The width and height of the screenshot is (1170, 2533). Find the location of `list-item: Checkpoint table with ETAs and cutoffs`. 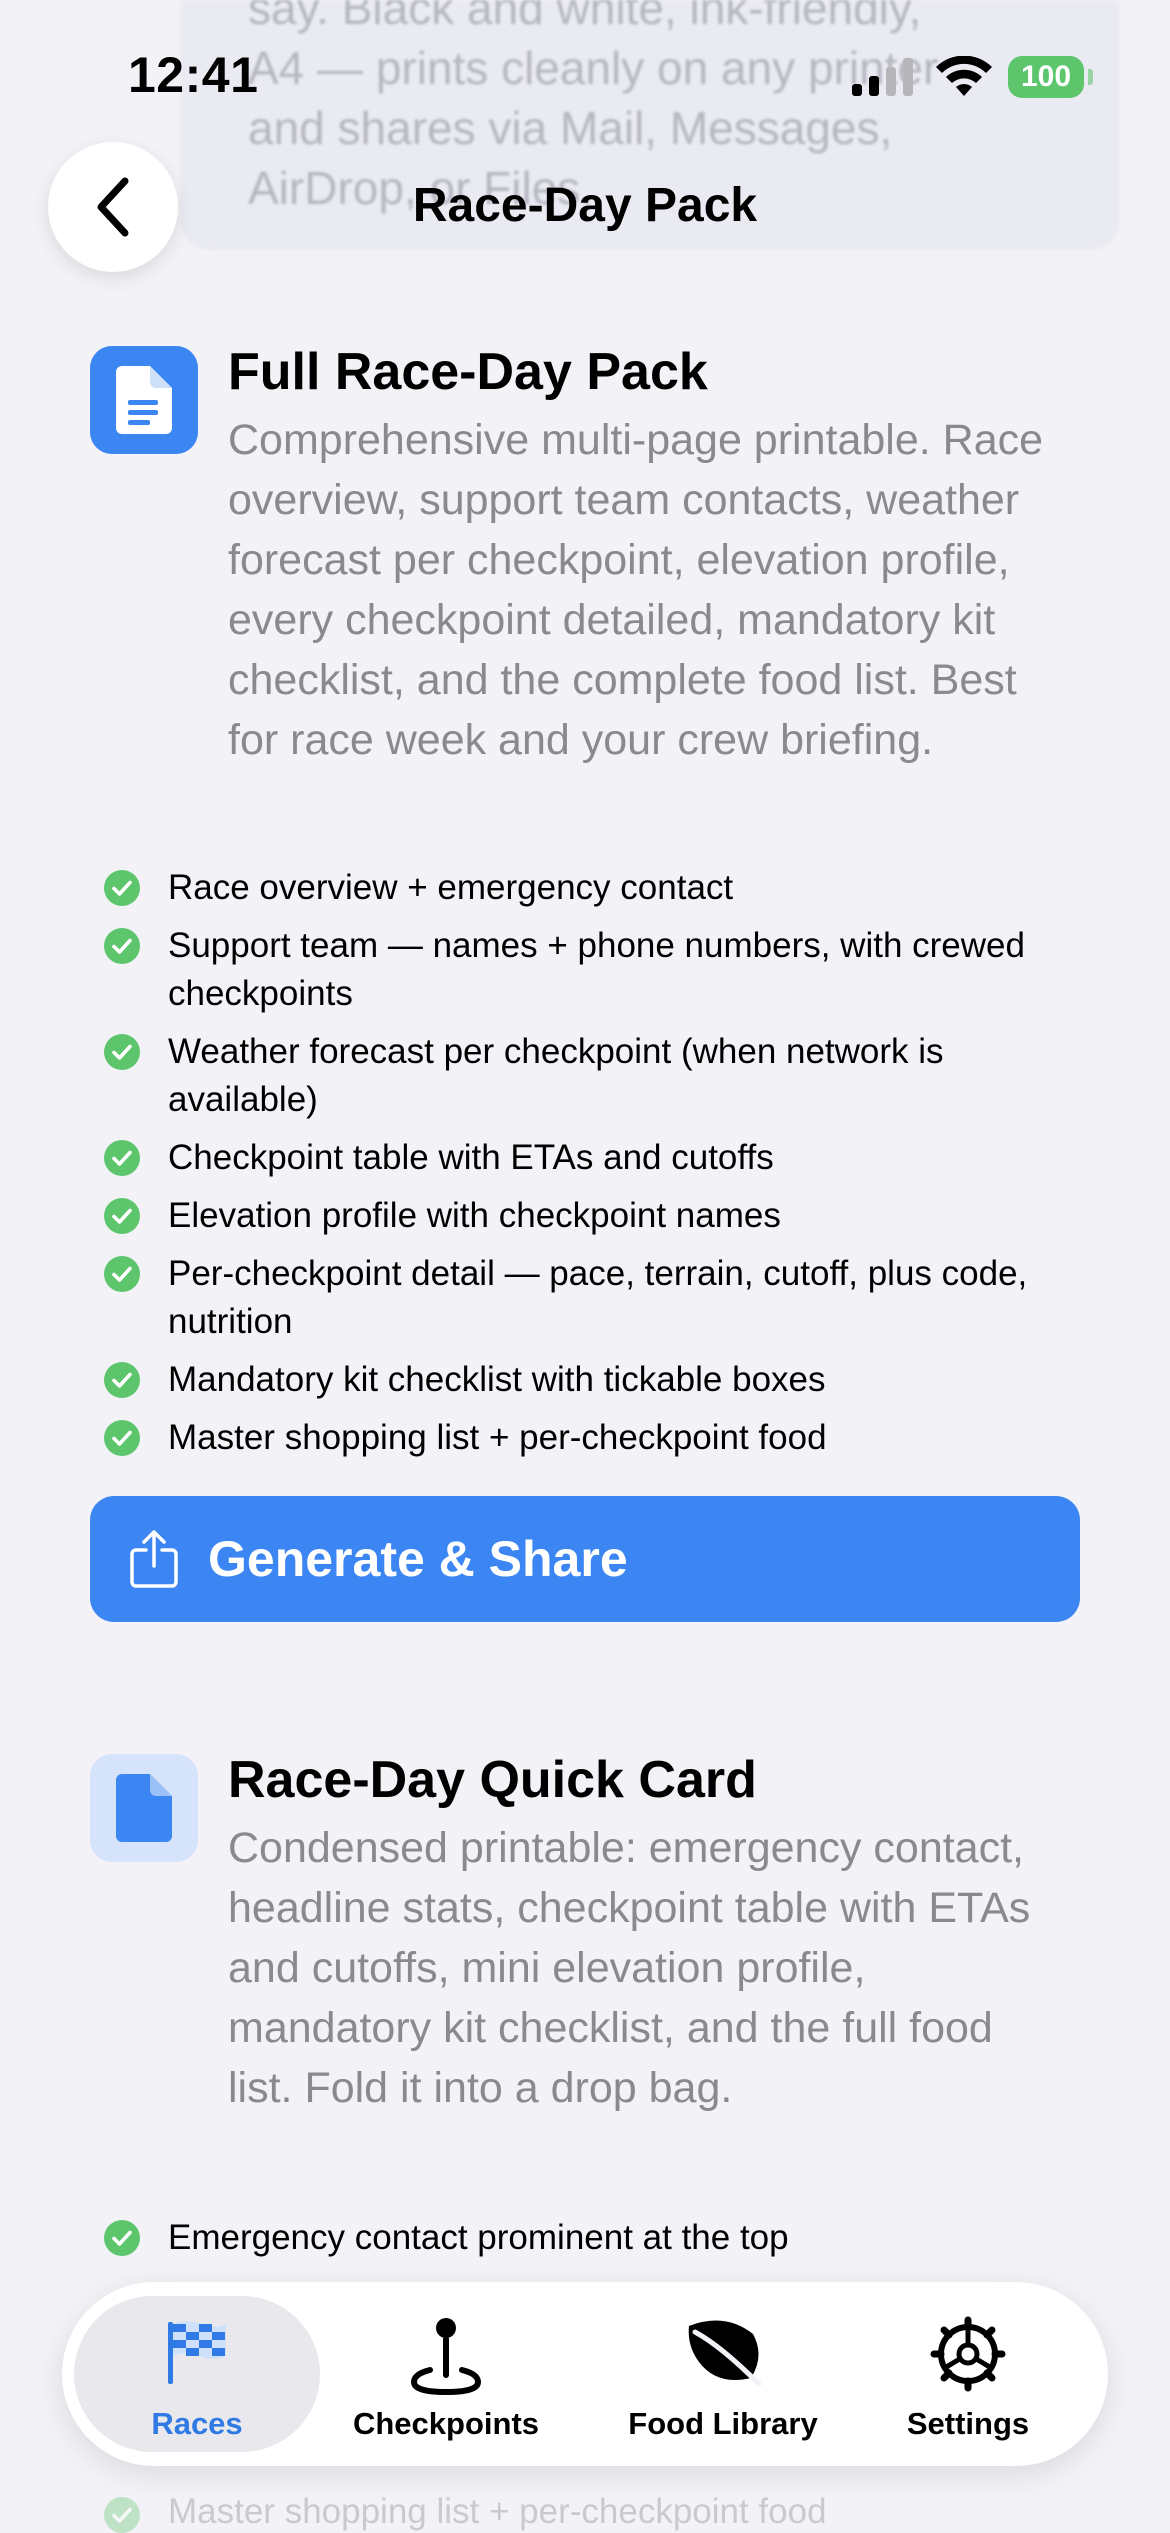

list-item: Checkpoint table with ETAs and cutoffs is located at coordinates (594, 1158).